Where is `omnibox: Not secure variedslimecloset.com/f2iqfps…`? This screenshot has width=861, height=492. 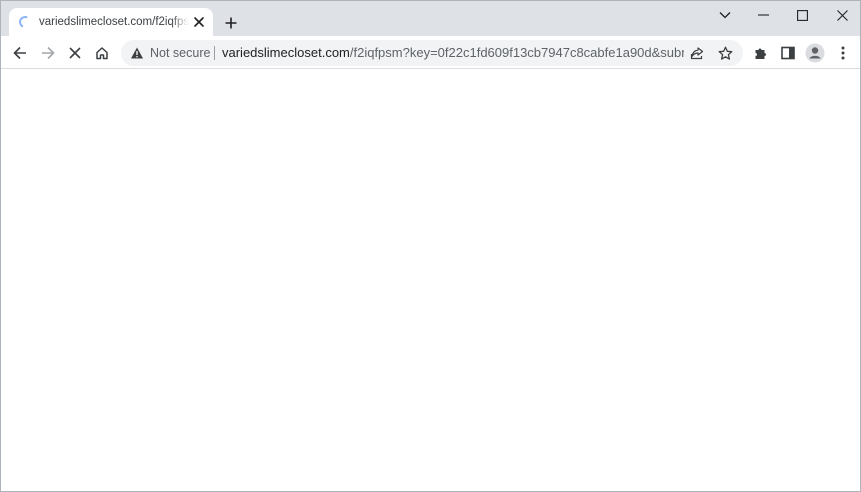
omnibox: Not secure variedslimecloset.com/f2iqfps… is located at coordinates (432, 53).